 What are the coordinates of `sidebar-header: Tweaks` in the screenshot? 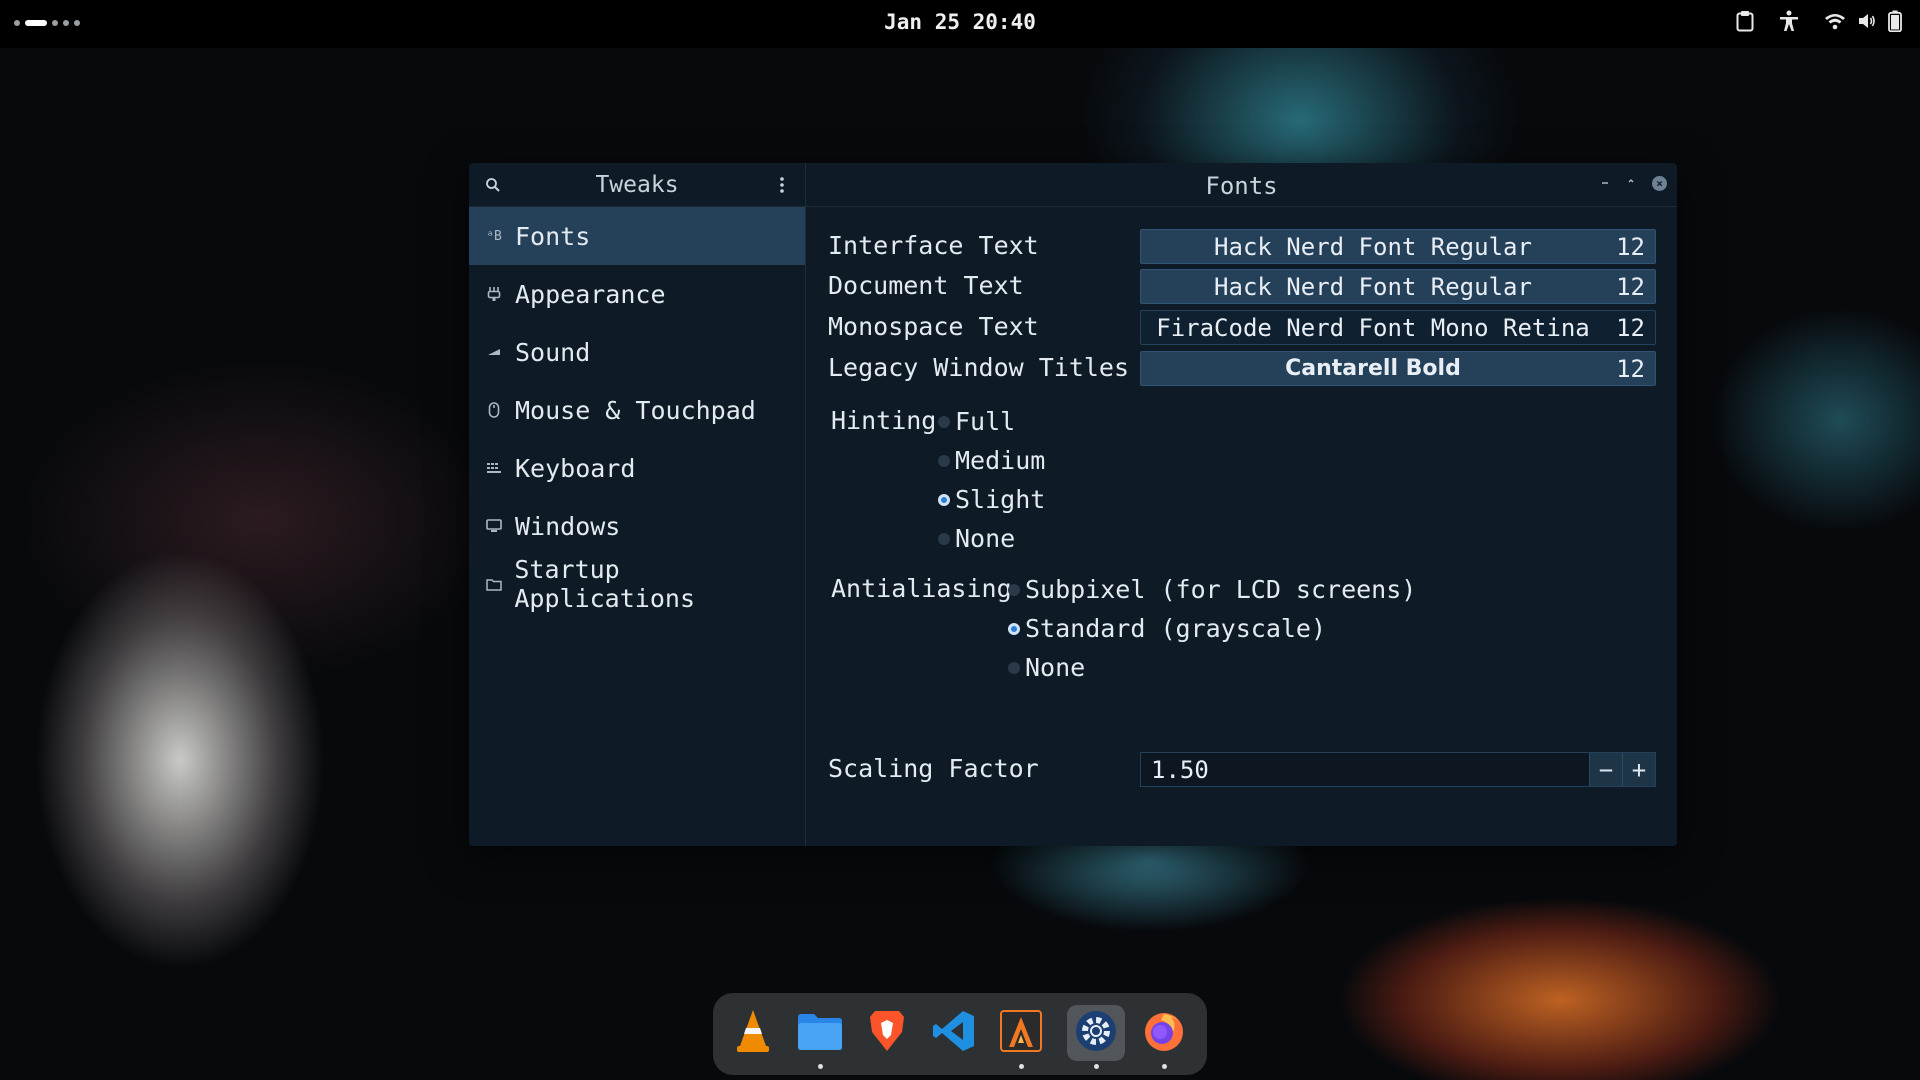 It's located at (637, 185).